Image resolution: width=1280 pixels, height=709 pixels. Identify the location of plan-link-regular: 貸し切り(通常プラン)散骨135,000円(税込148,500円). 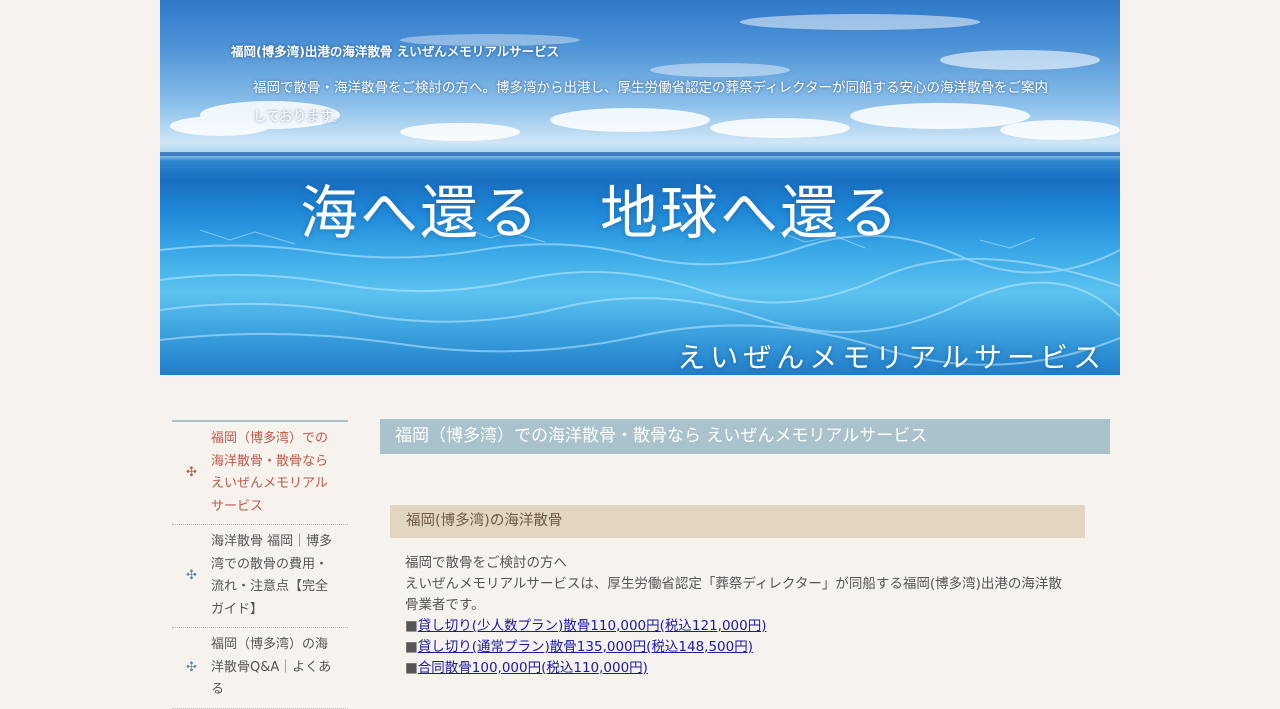
(585, 647).